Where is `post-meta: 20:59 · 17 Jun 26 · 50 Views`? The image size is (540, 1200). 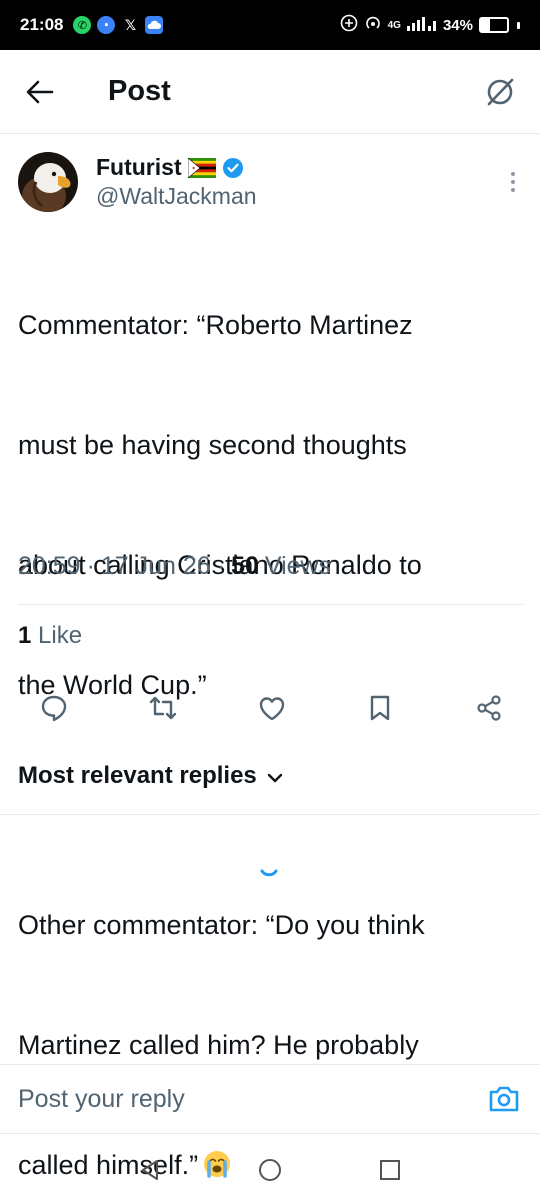
post-meta: 20:59 · 17 Jun 26 · 50 Views is located at coordinates (174, 566).